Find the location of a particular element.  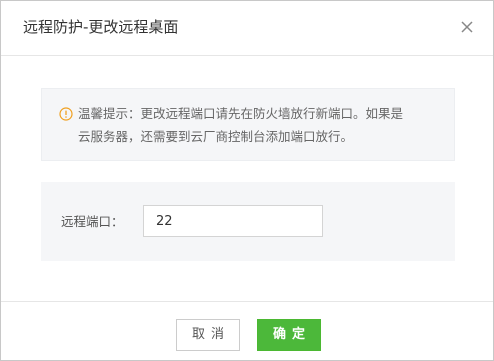

warning-circle-icon is located at coordinates (66, 113).